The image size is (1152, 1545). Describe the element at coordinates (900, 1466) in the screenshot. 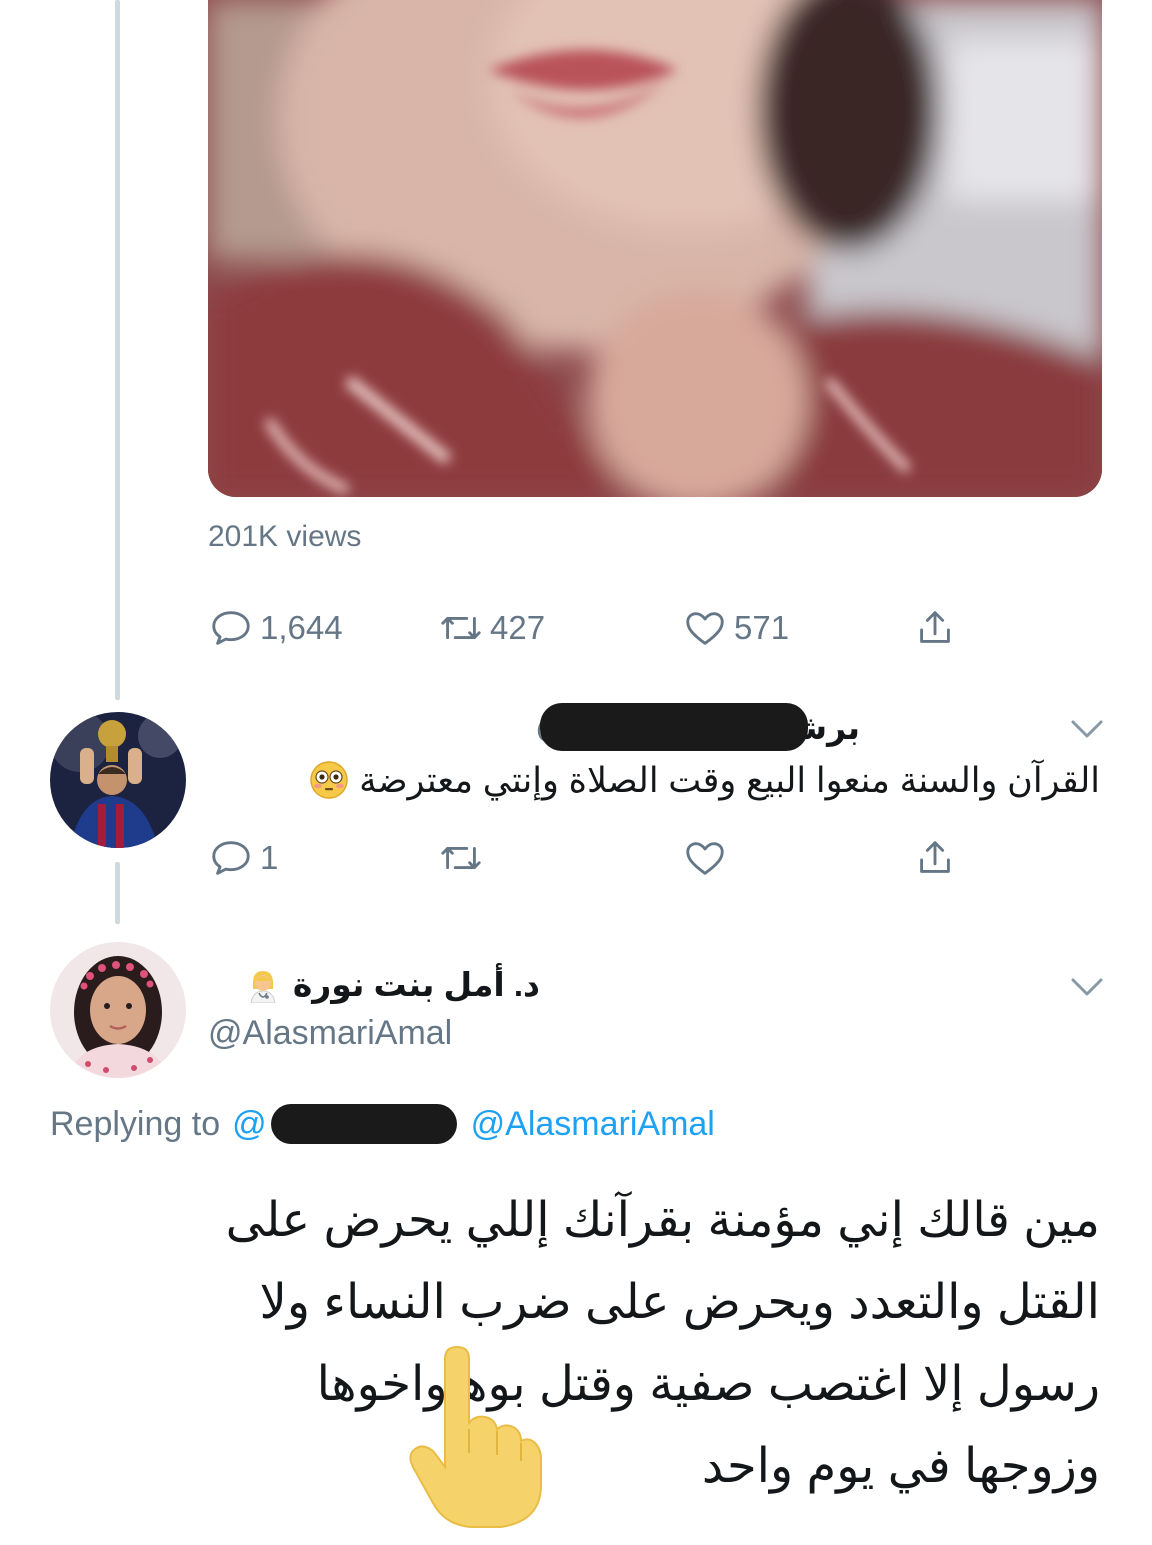

I see `tweet-line: وزوجها في يوم واحد` at that location.